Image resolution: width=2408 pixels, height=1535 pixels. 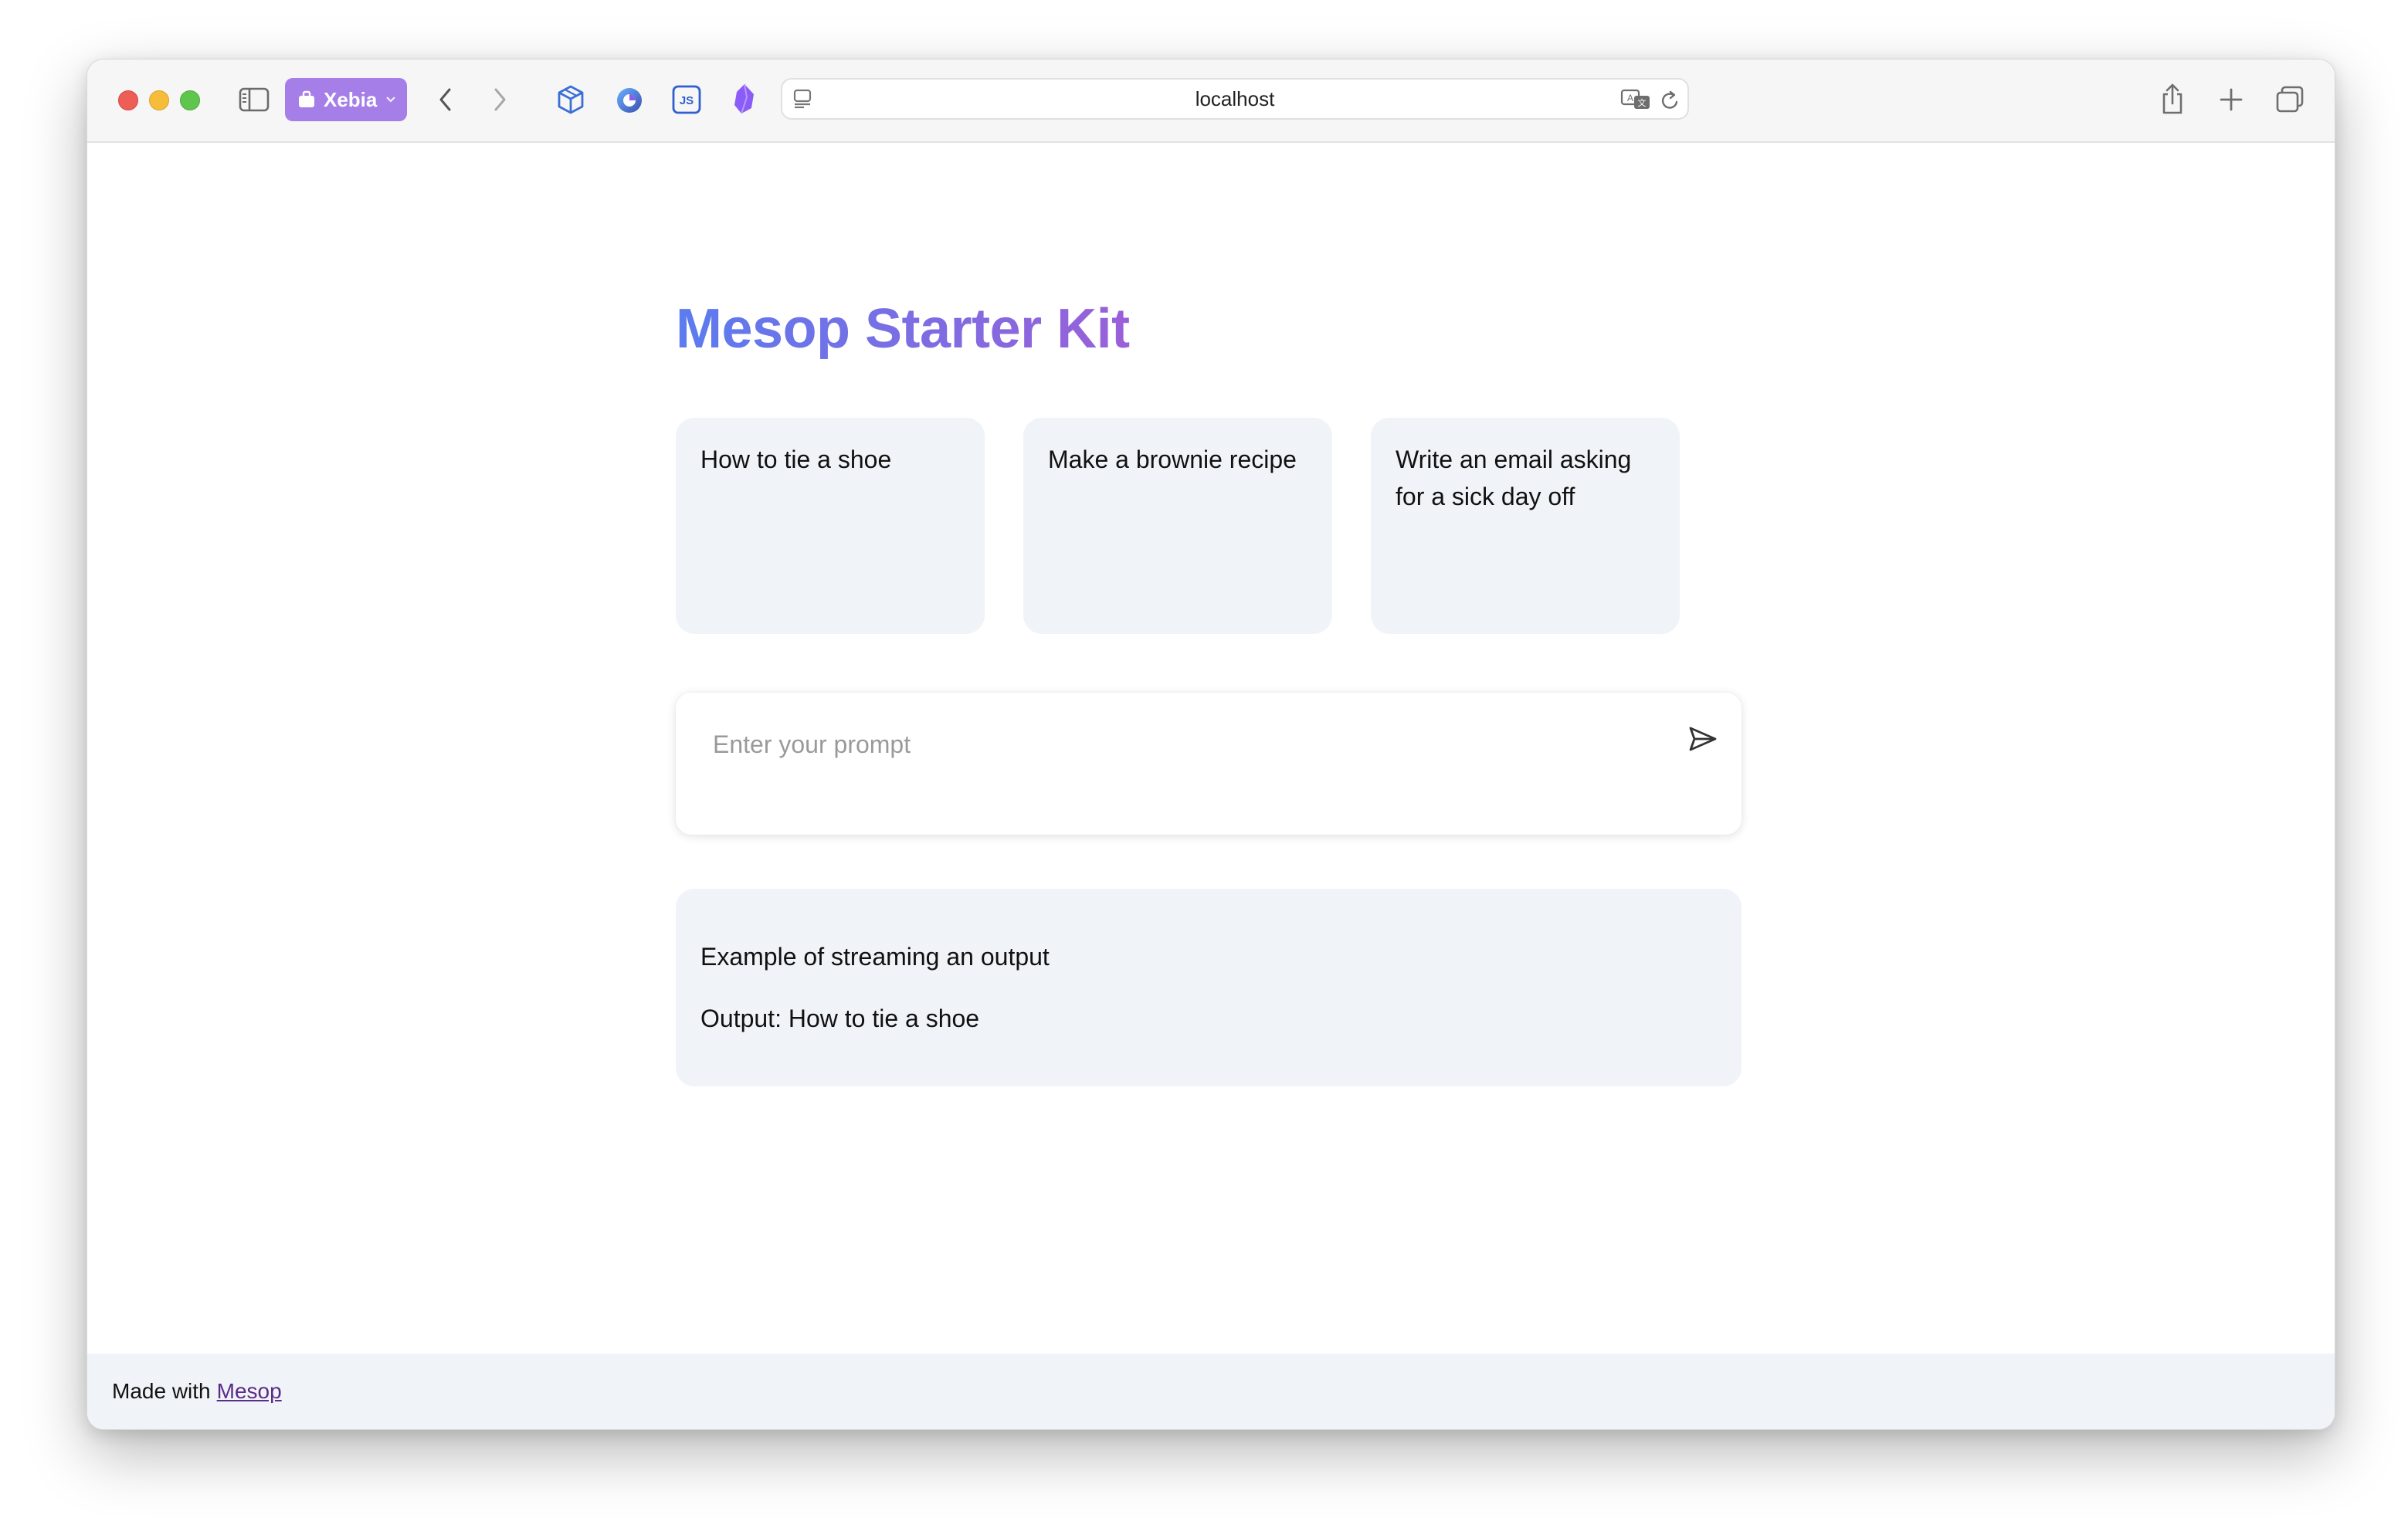 What do you see at coordinates (1211, 1391) in the screenshot?
I see `footer: Made with Mesop` at bounding box center [1211, 1391].